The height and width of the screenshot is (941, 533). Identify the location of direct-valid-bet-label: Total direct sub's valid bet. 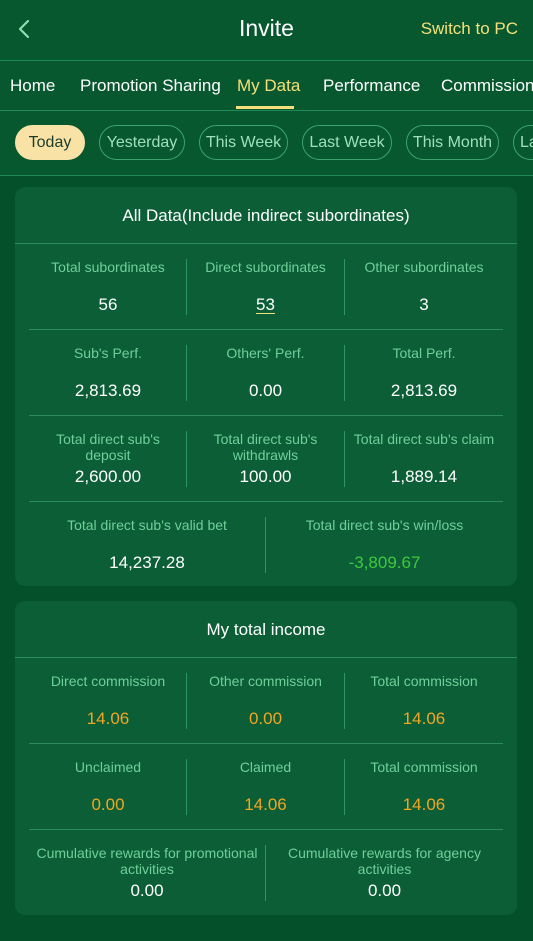
(147, 525).